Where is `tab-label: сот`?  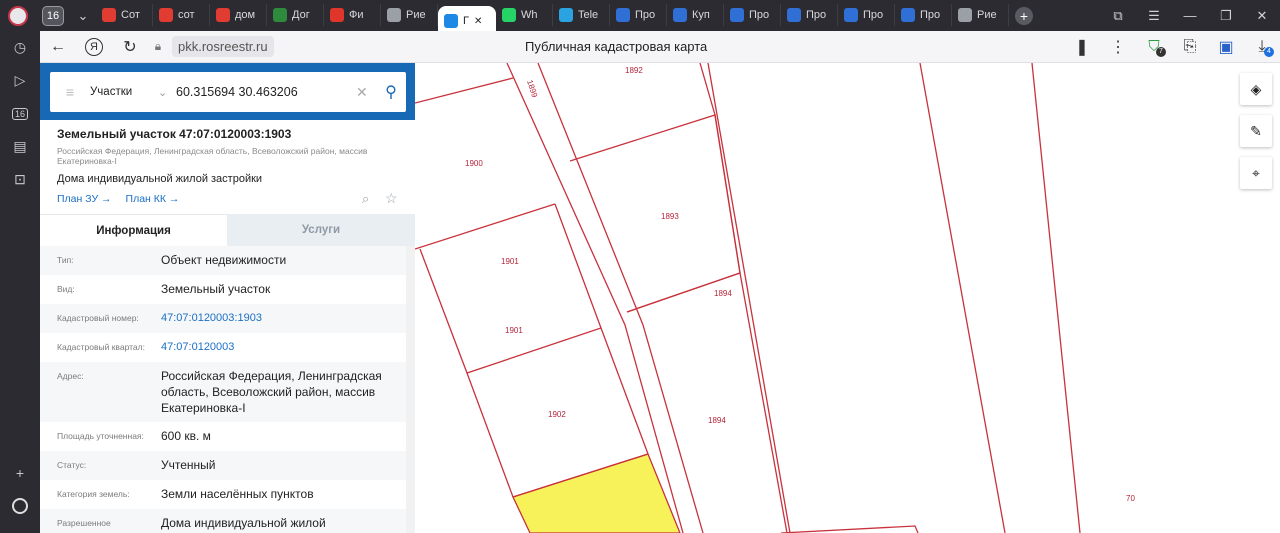 tab-label: сот is located at coordinates (186, 15).